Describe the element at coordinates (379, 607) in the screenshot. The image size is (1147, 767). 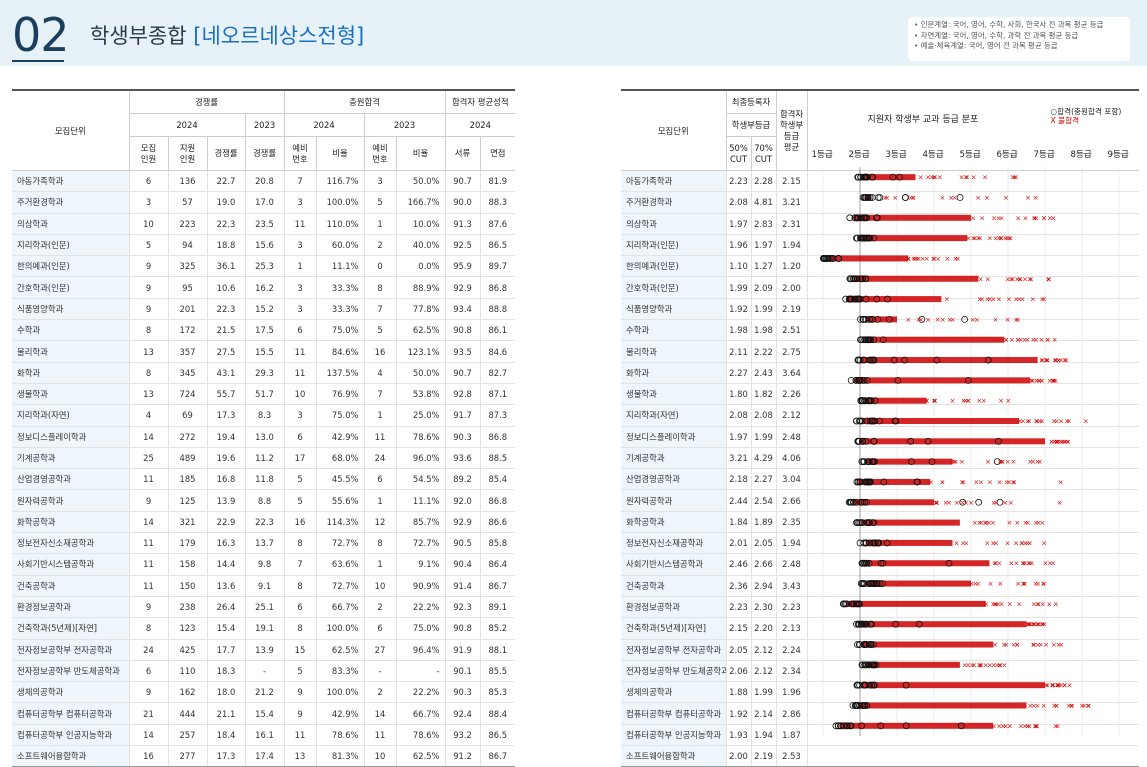
I see `cell-wait23: 2` at that location.